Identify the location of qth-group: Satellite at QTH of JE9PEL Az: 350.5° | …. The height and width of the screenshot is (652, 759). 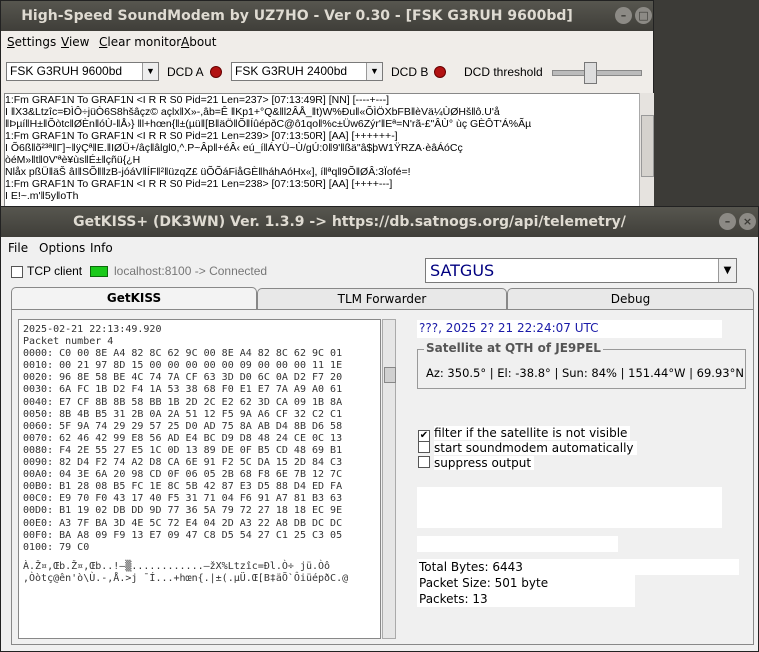
(581, 365).